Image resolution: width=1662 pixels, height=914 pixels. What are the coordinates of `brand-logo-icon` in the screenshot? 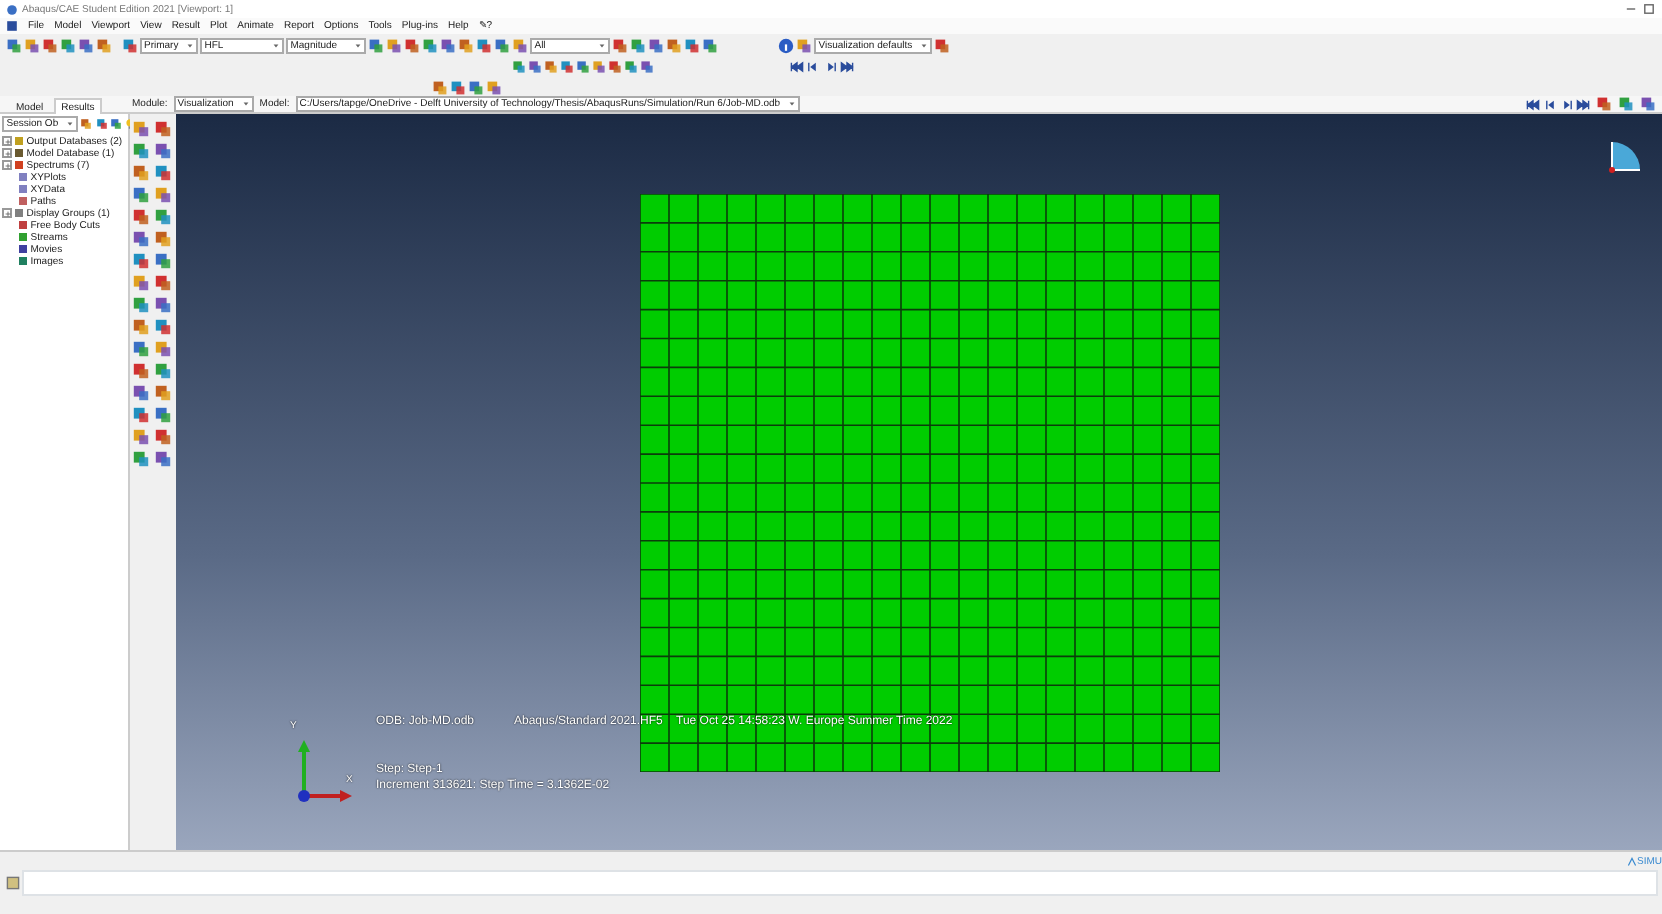 It's located at (1631, 861).